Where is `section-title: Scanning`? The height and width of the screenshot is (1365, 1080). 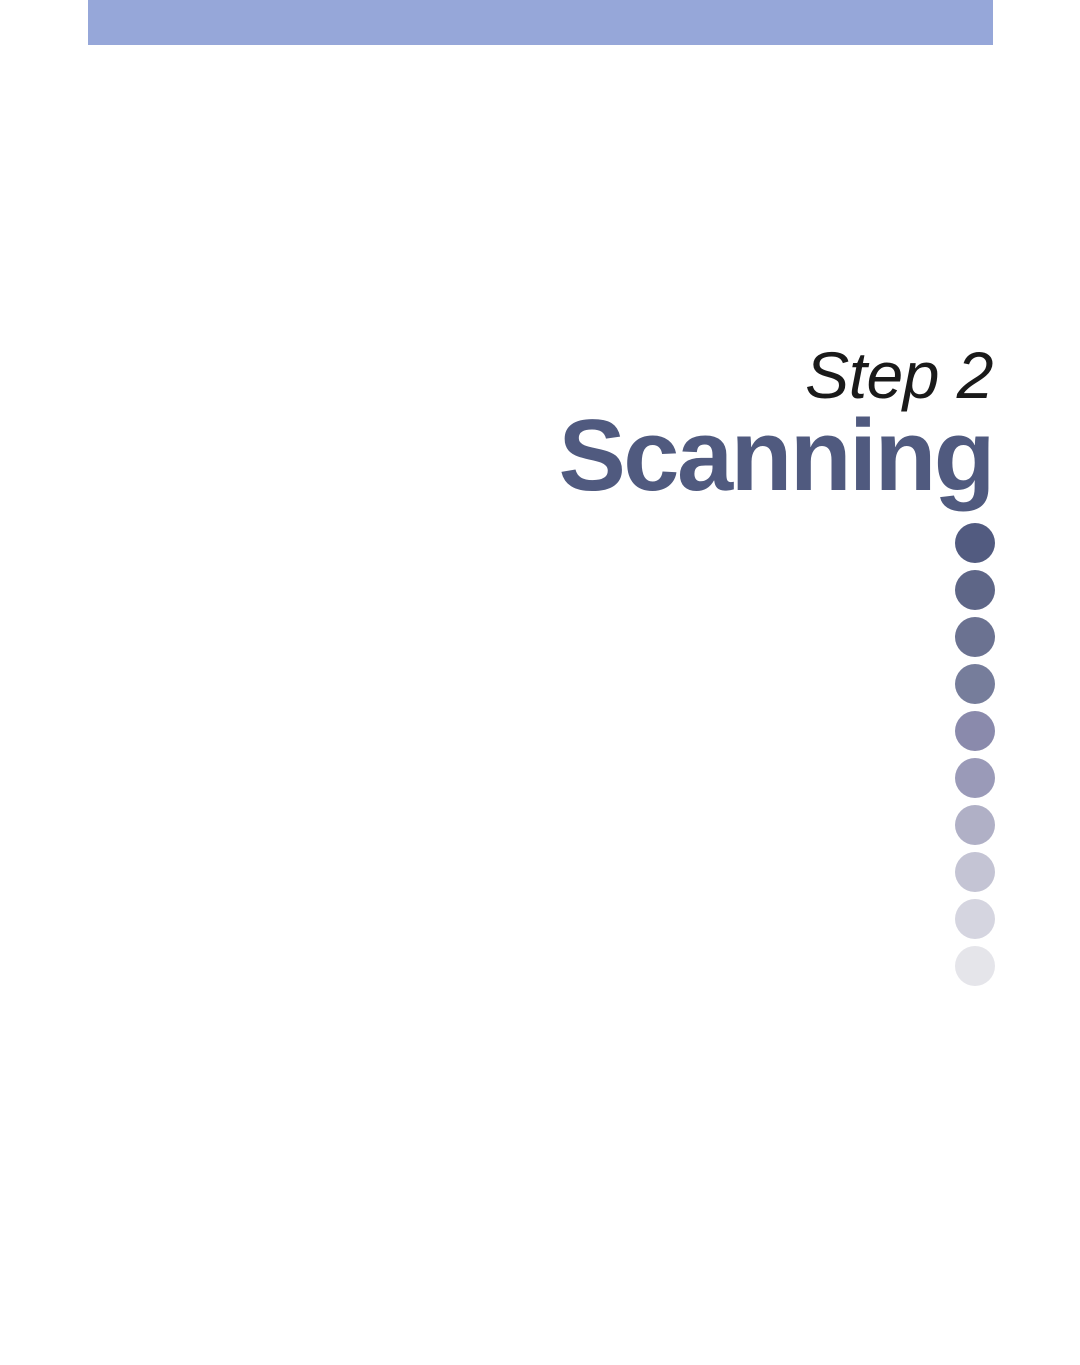
section-title: Scanning is located at coordinates (776, 456).